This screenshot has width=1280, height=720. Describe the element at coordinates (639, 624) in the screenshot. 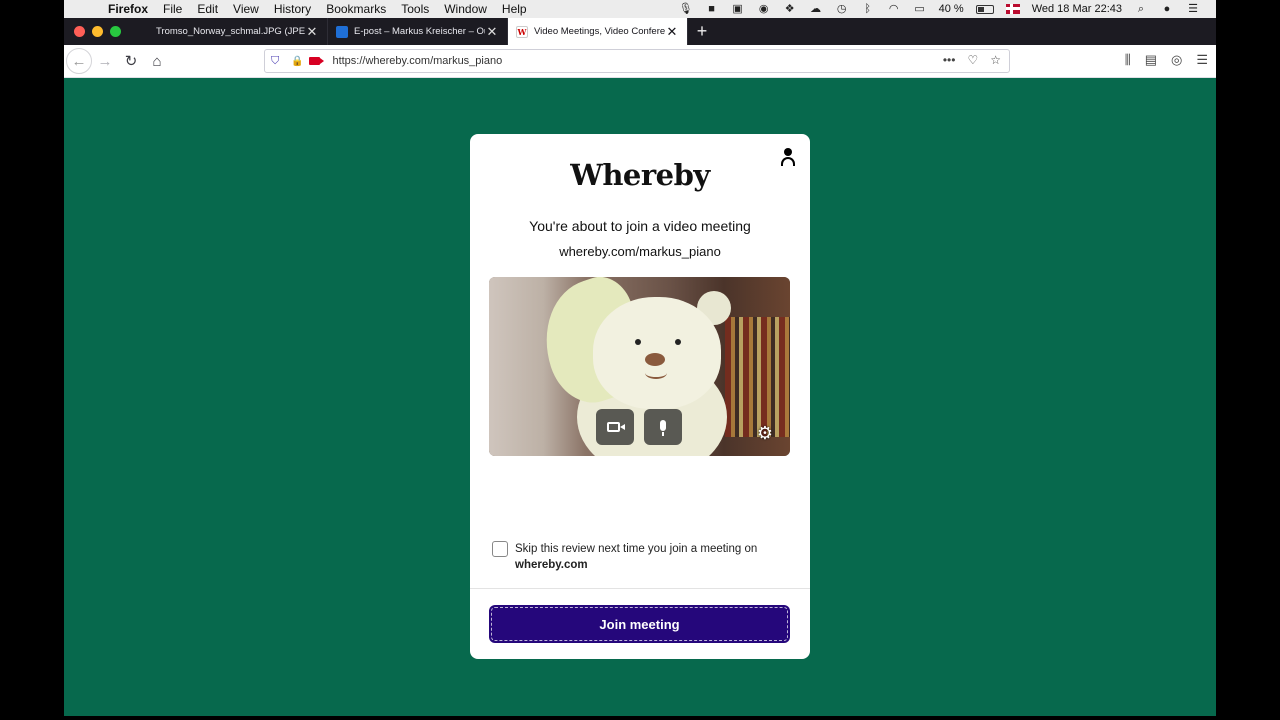

I see `join-meeting-button: Join meeting` at that location.